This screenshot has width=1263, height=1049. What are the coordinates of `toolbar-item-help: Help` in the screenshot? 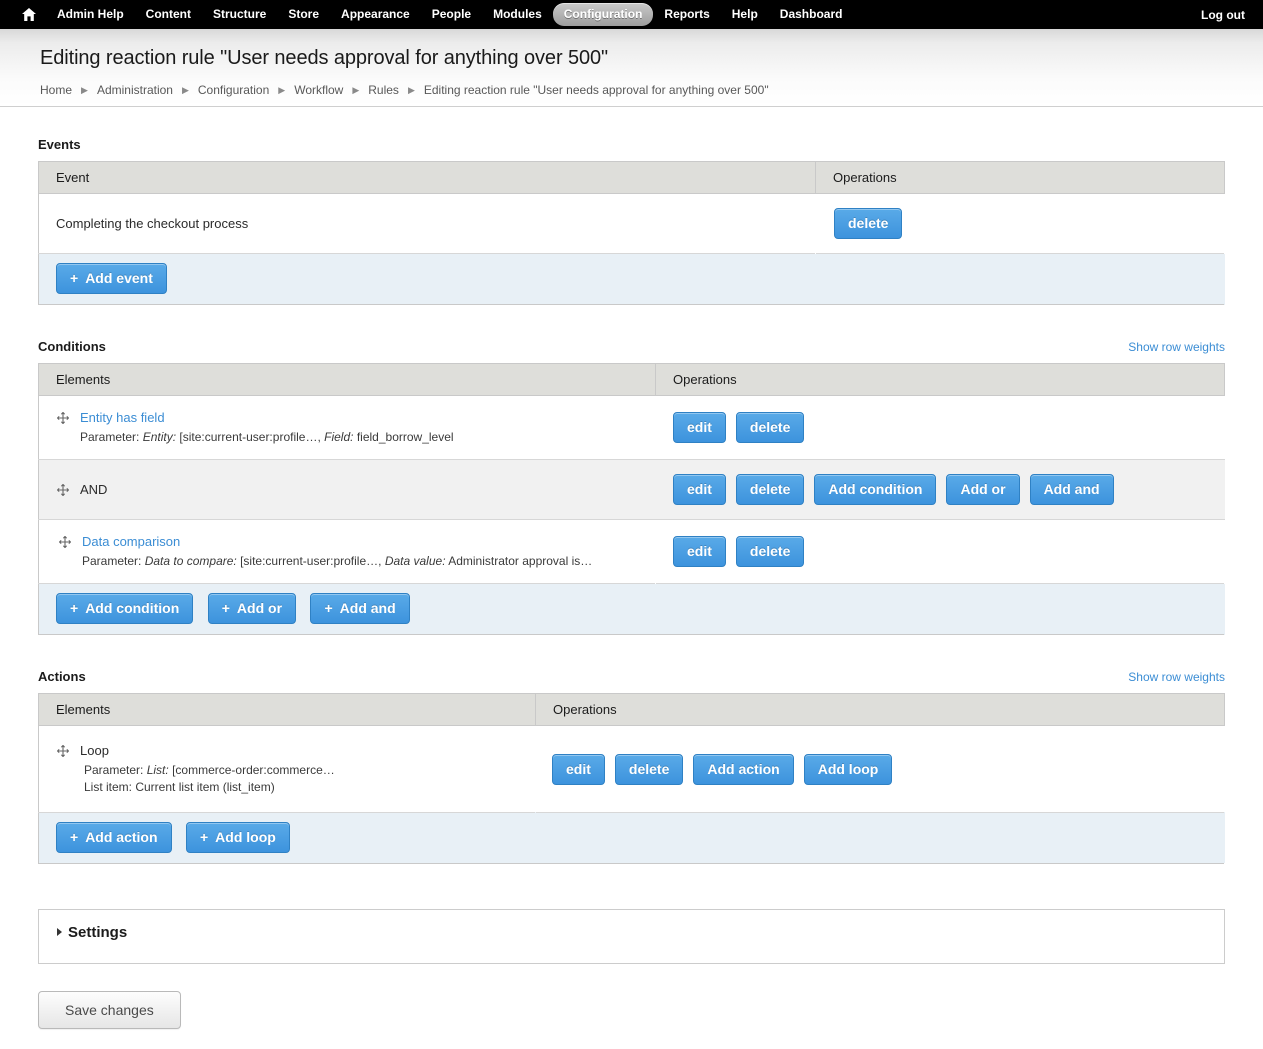 It's located at (745, 14).